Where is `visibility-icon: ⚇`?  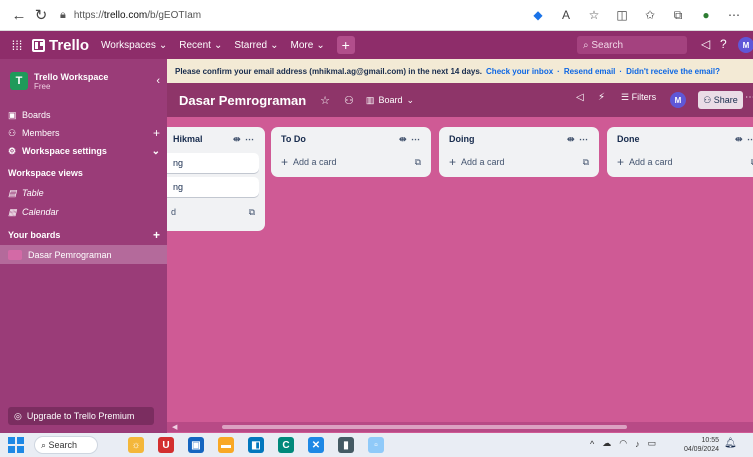
visibility-icon: ⚇ is located at coordinates (349, 100).